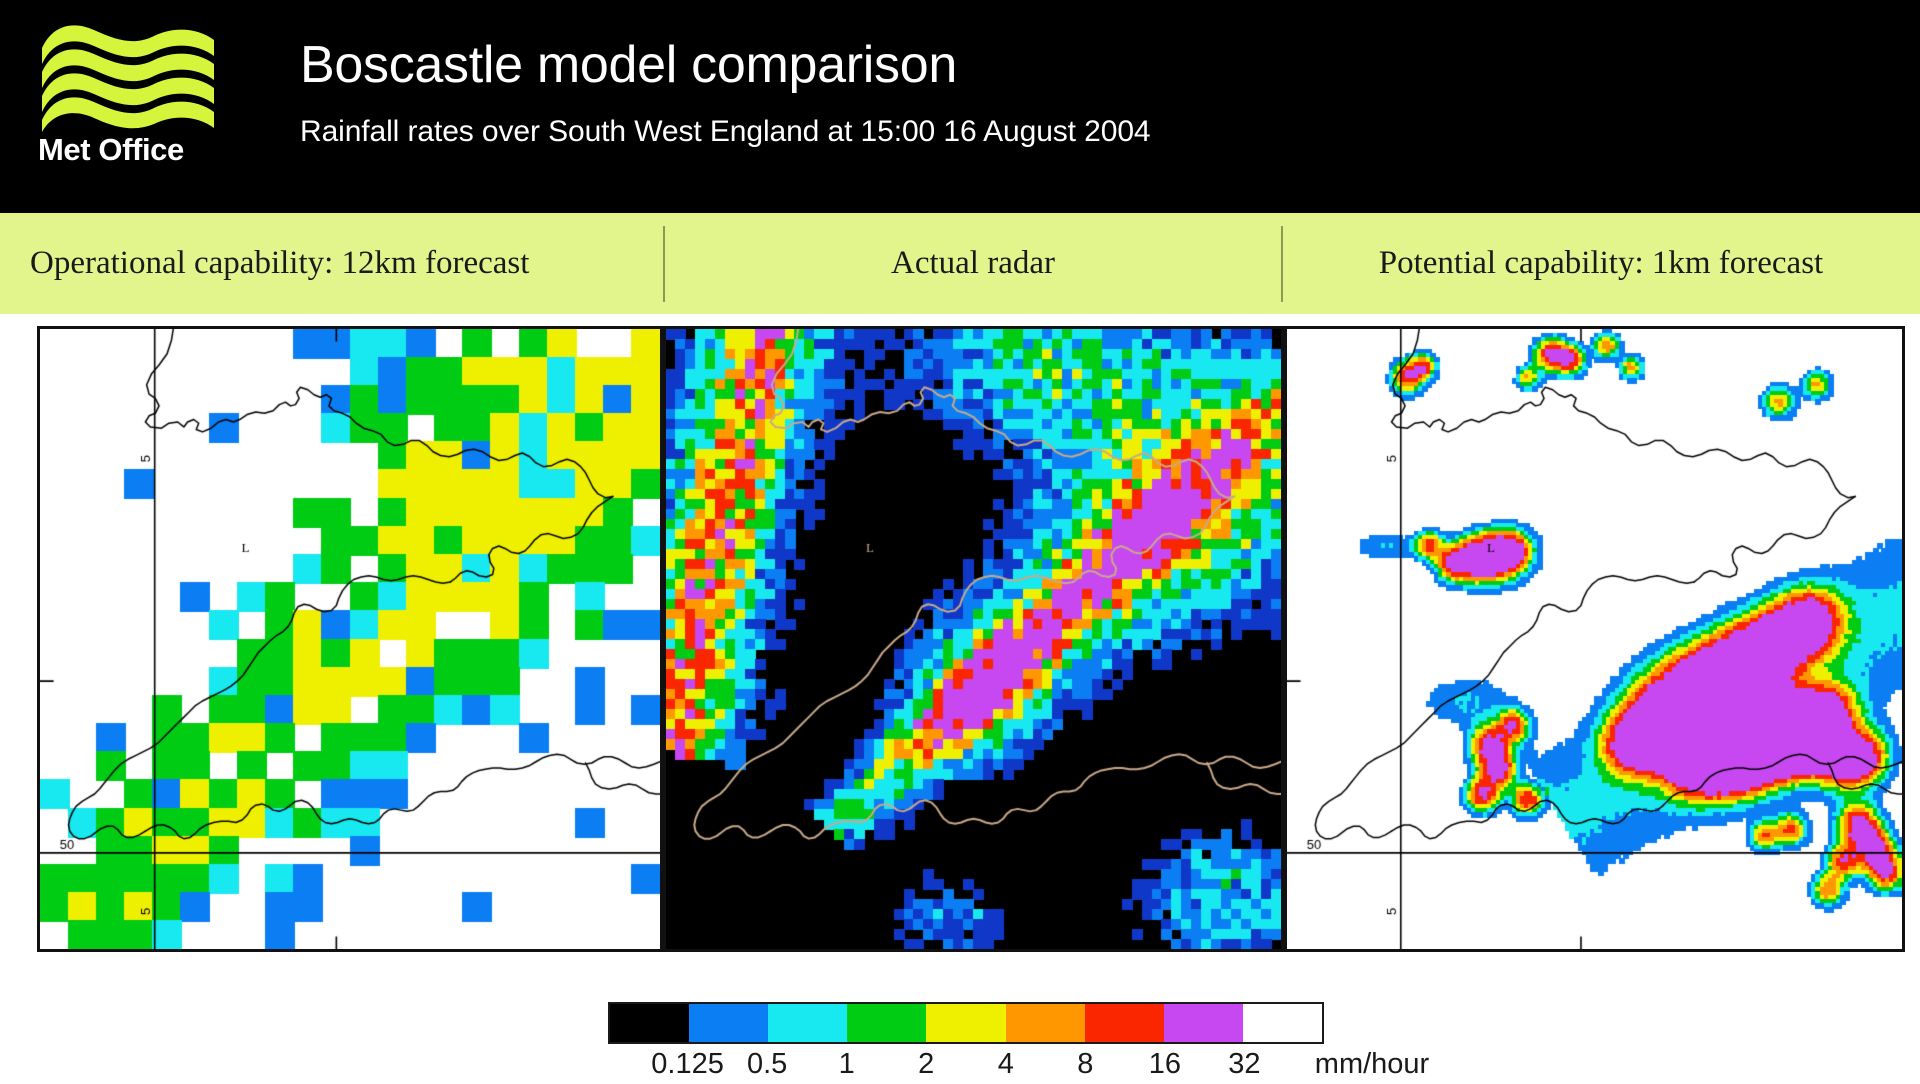 The width and height of the screenshot is (1920, 1084). I want to click on colorbar-tick-labels: 0.125 0.5 1 2 4 8 16 32 mm/hour, so click(1018, 1066).